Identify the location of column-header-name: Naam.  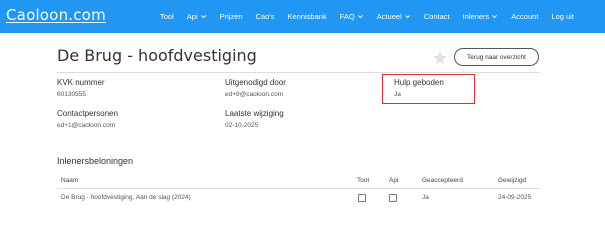
(70, 180).